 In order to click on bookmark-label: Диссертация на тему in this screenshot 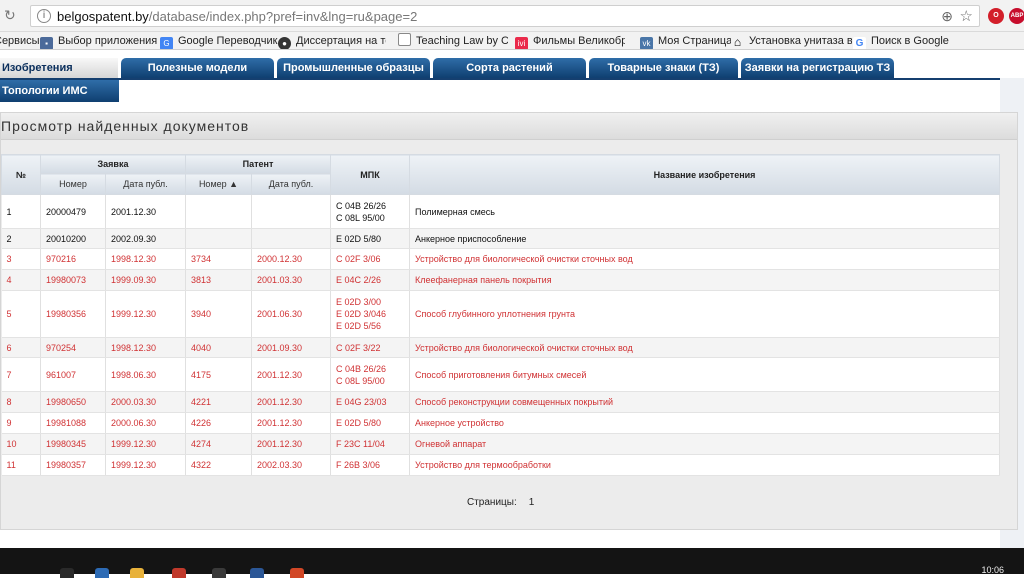, I will do `click(341, 41)`.